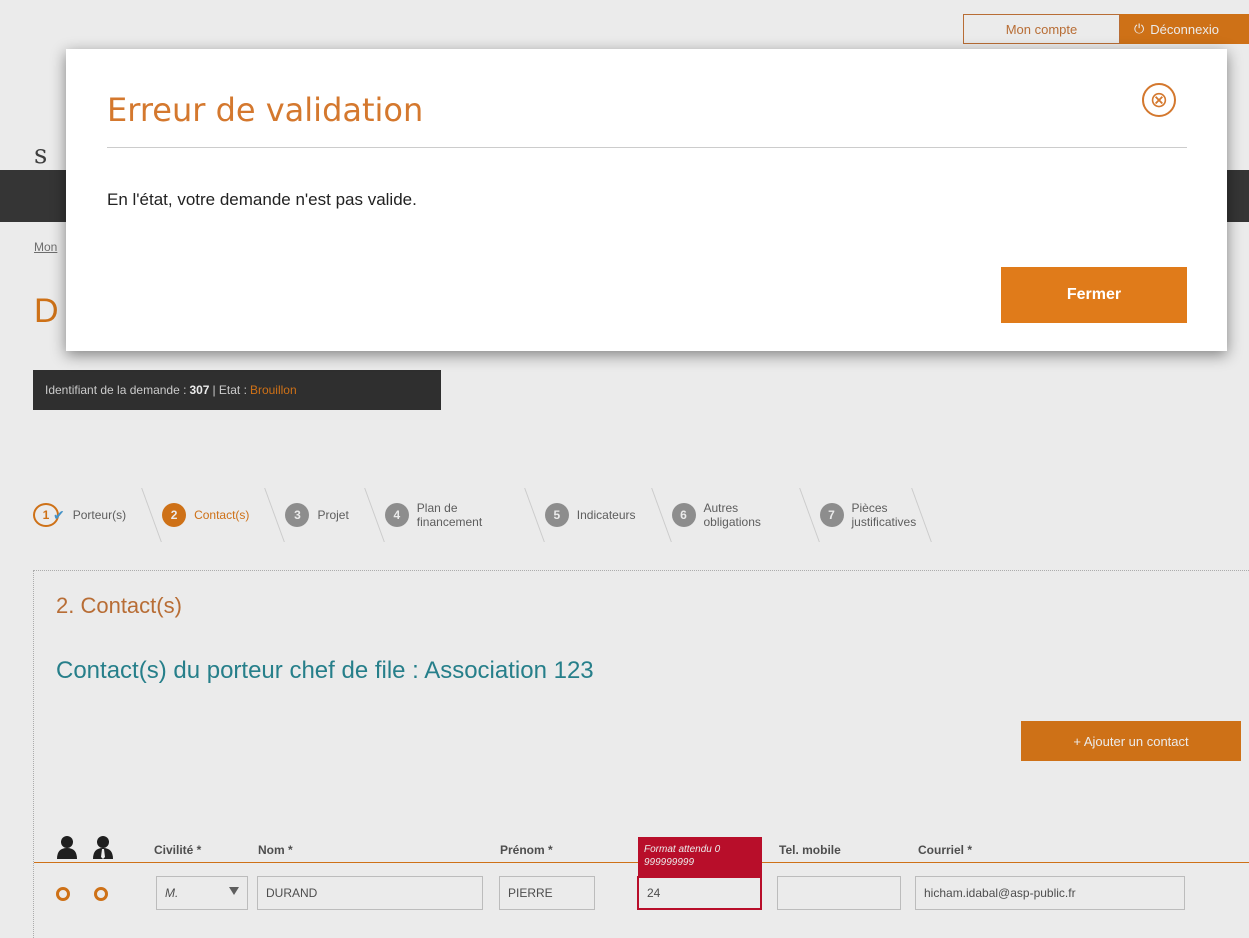  What do you see at coordinates (1159, 100) in the screenshot?
I see `close-icon: ⊗` at bounding box center [1159, 100].